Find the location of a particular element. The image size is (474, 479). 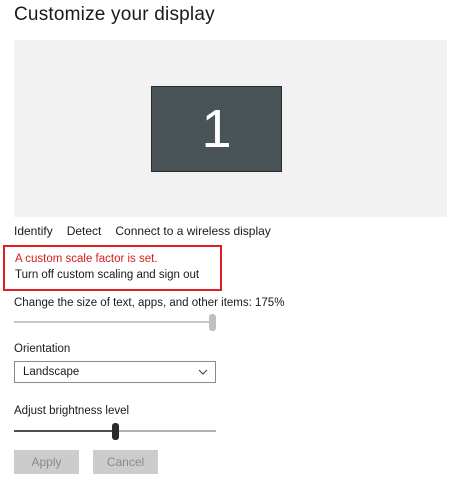

detect-link: Detect is located at coordinates (84, 231).